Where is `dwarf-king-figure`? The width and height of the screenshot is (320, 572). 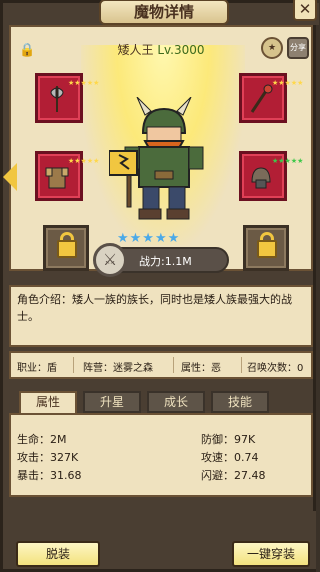 dwarf-king-figure is located at coordinates (156, 158).